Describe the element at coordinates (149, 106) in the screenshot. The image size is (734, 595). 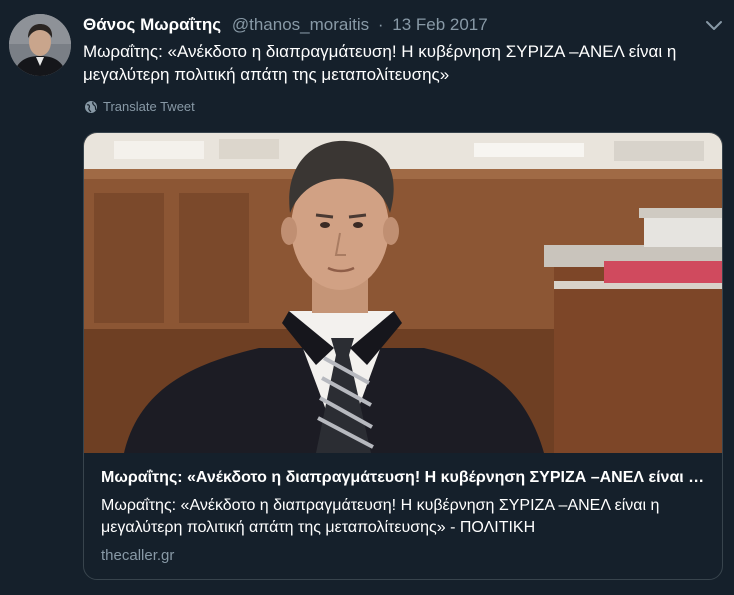
I see `translate-label: Translate Tweet` at that location.